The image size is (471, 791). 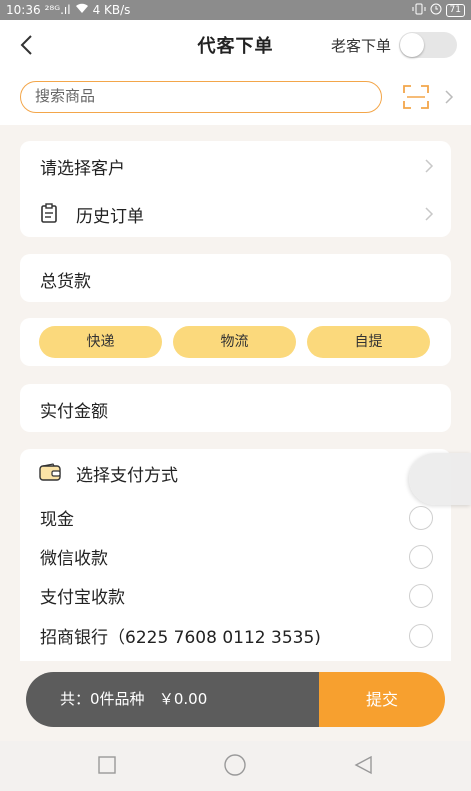 I want to click on floating-ball, so click(x=440, y=479).